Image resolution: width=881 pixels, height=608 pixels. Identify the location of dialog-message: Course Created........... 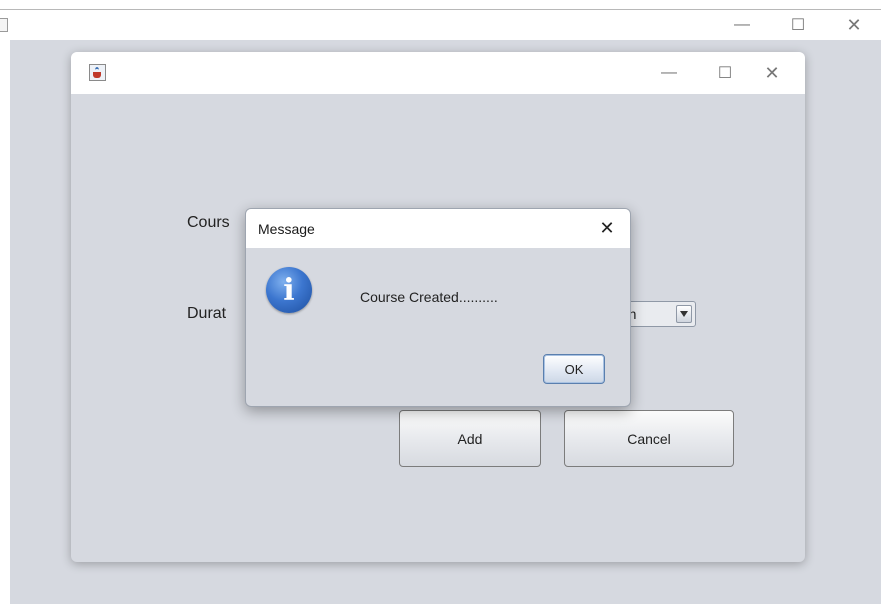
(429, 297).